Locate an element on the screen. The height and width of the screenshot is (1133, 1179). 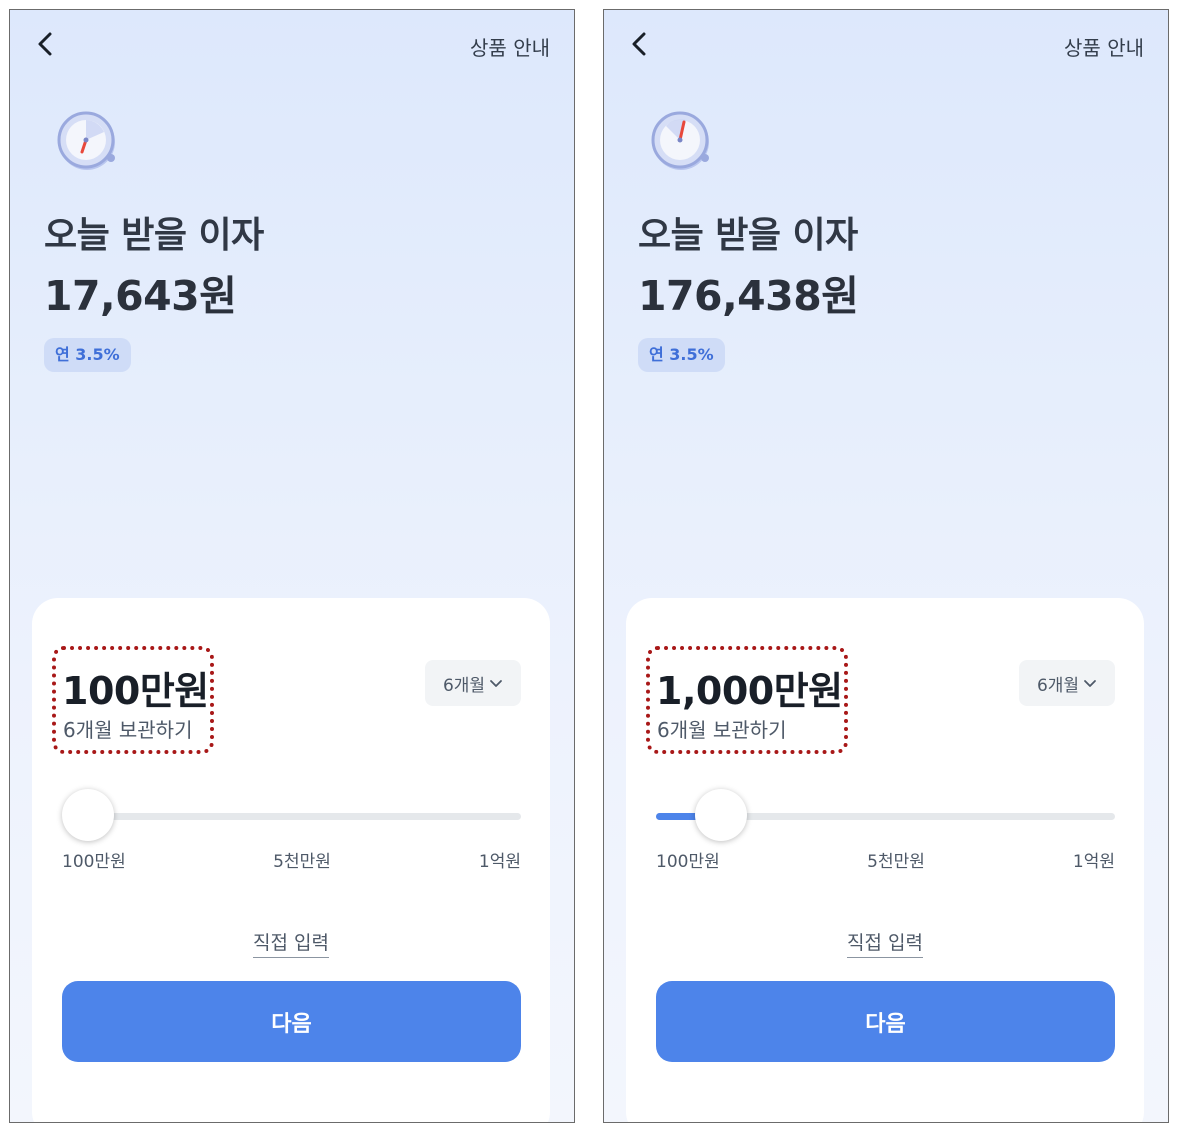
deposit-amount: 1,000만원 is located at coordinates (749, 691).